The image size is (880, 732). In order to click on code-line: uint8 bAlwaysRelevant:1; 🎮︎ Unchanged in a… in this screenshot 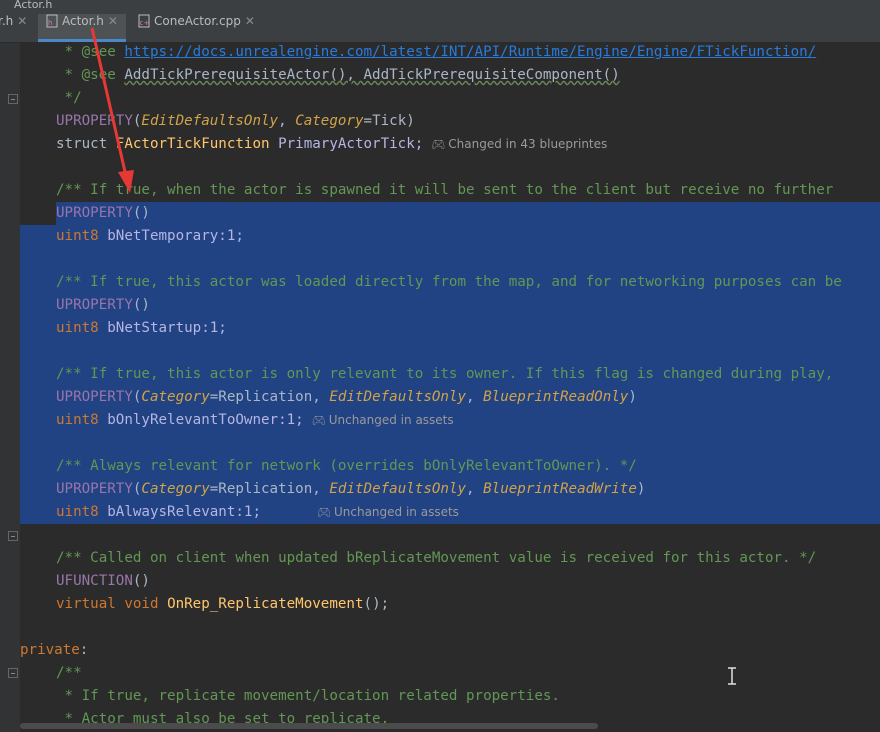, I will do `click(257, 512)`.